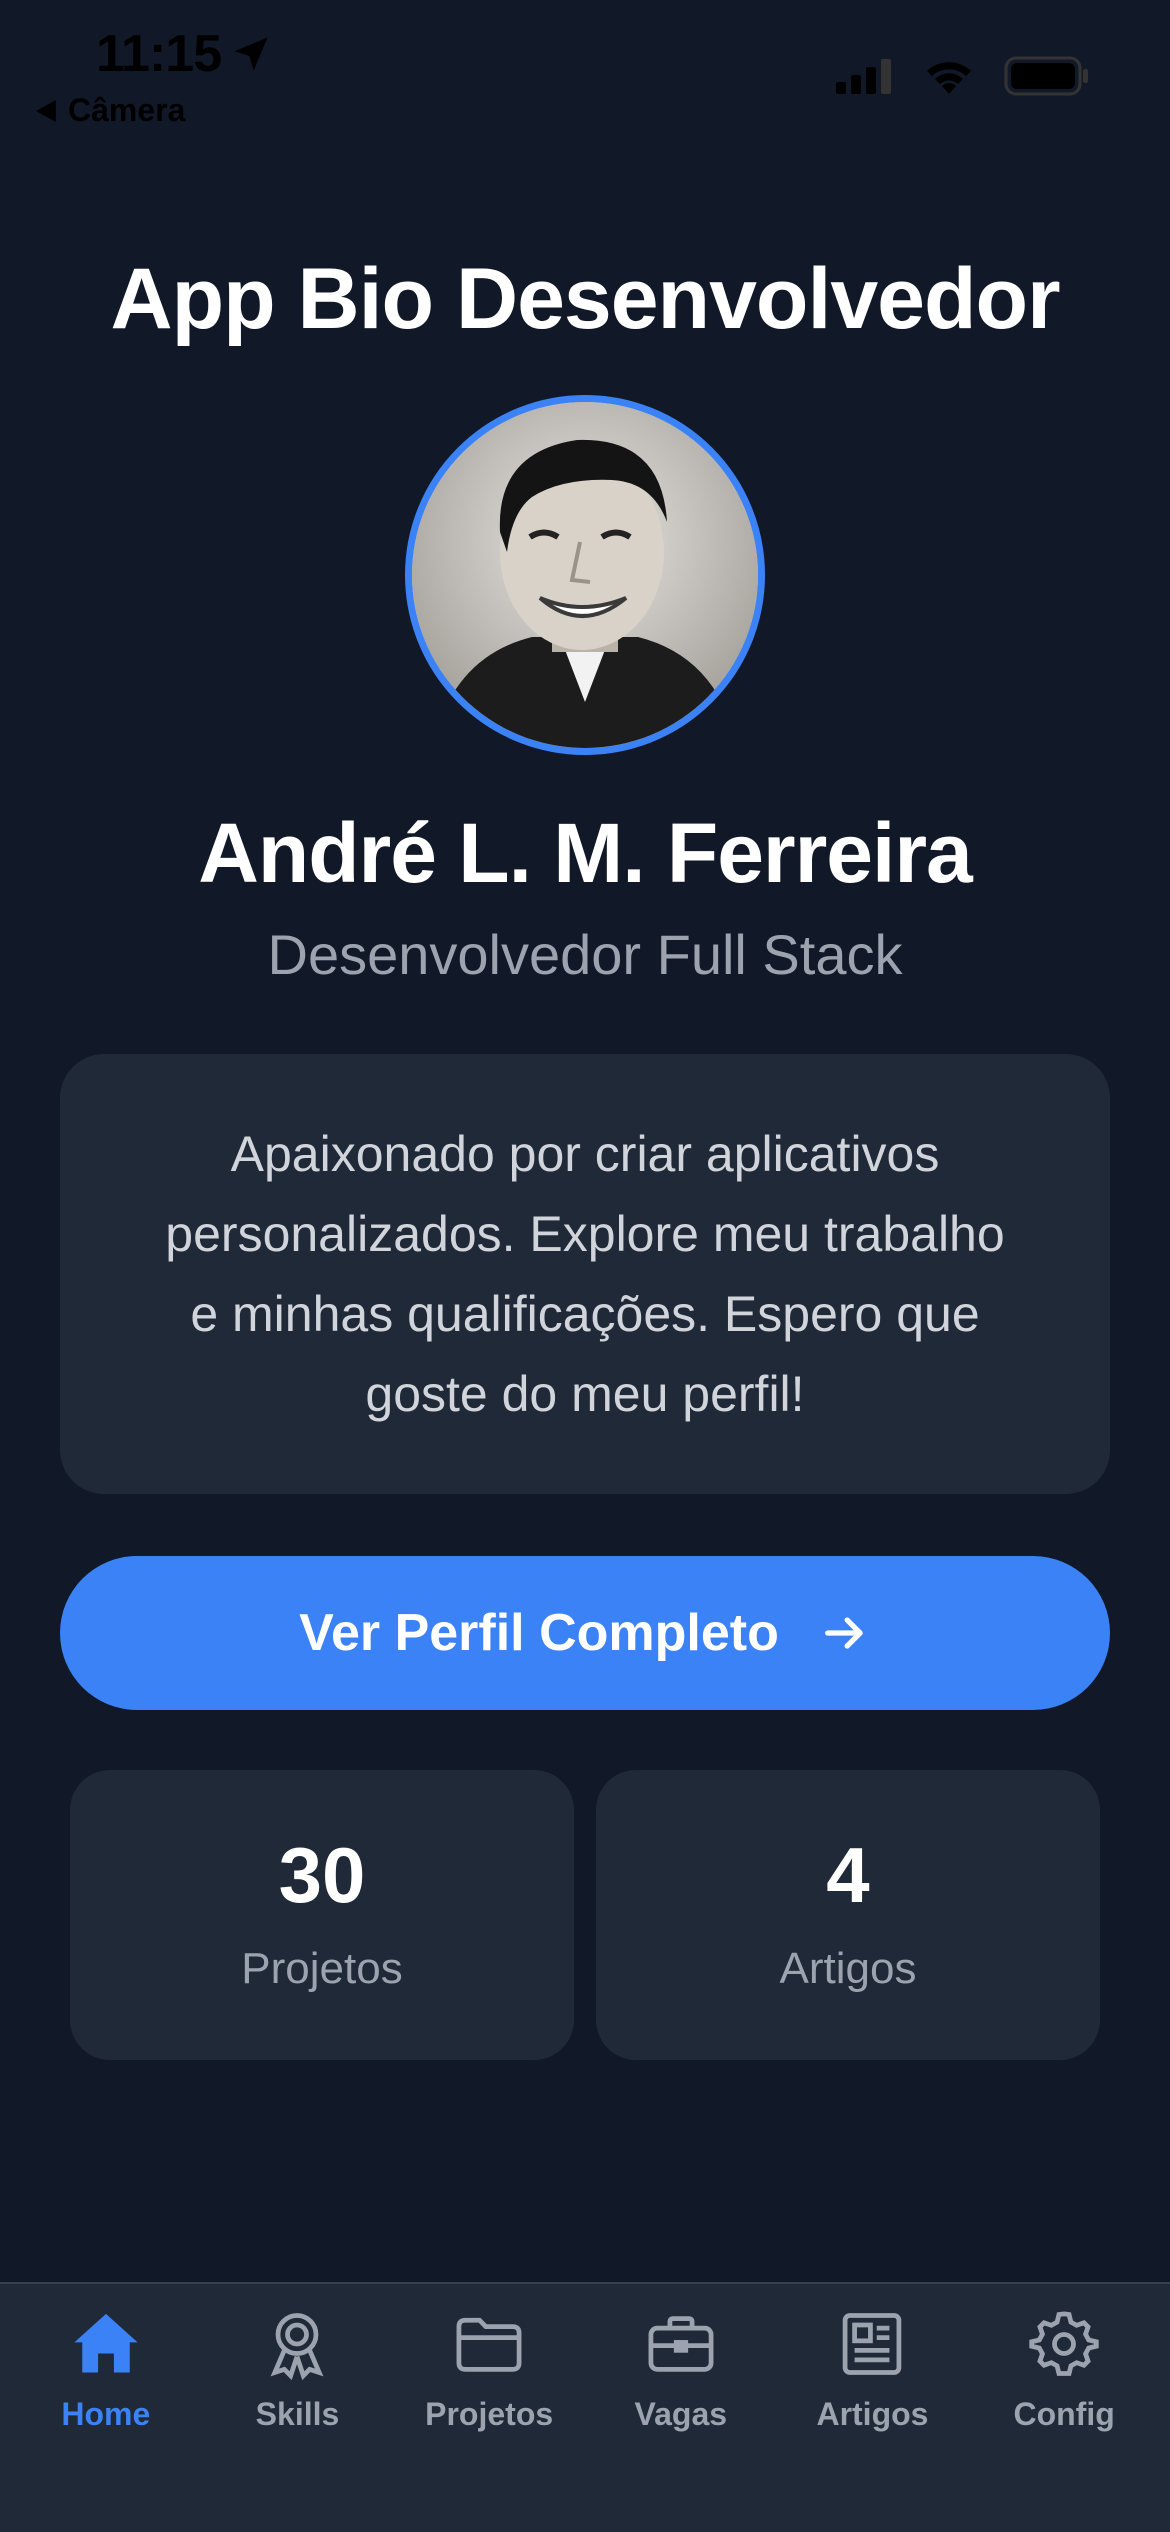 The height and width of the screenshot is (2532, 1170). I want to click on status-time: 11:15, so click(184, 54).